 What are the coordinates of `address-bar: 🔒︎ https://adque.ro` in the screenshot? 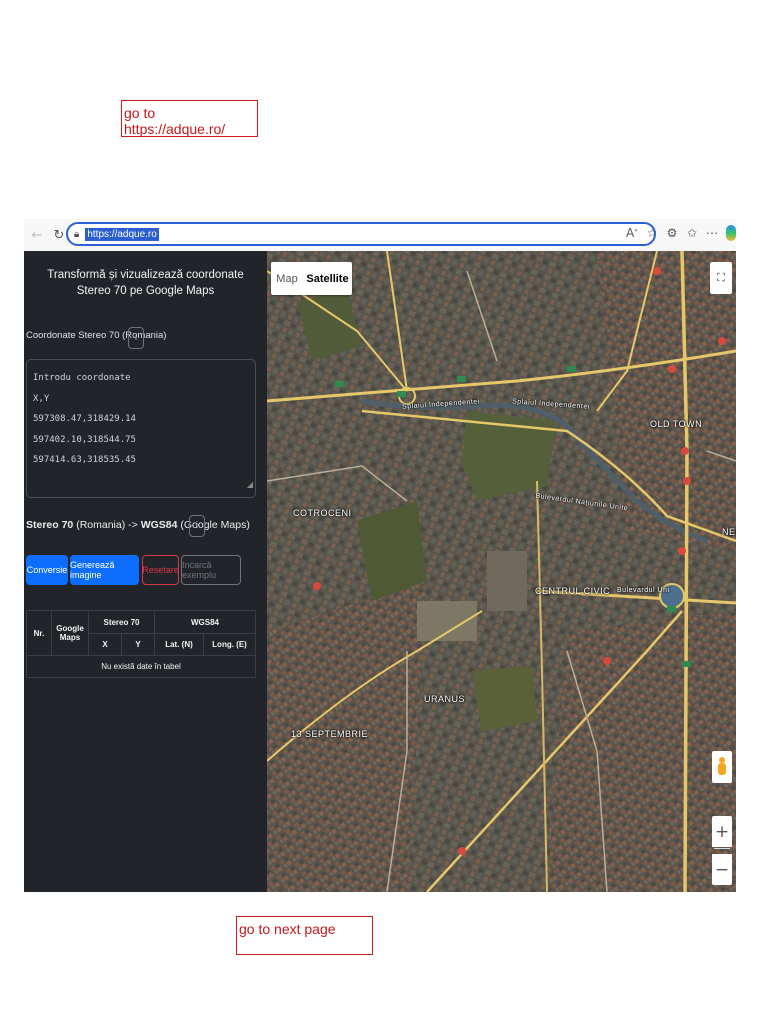 It's located at (361, 234).